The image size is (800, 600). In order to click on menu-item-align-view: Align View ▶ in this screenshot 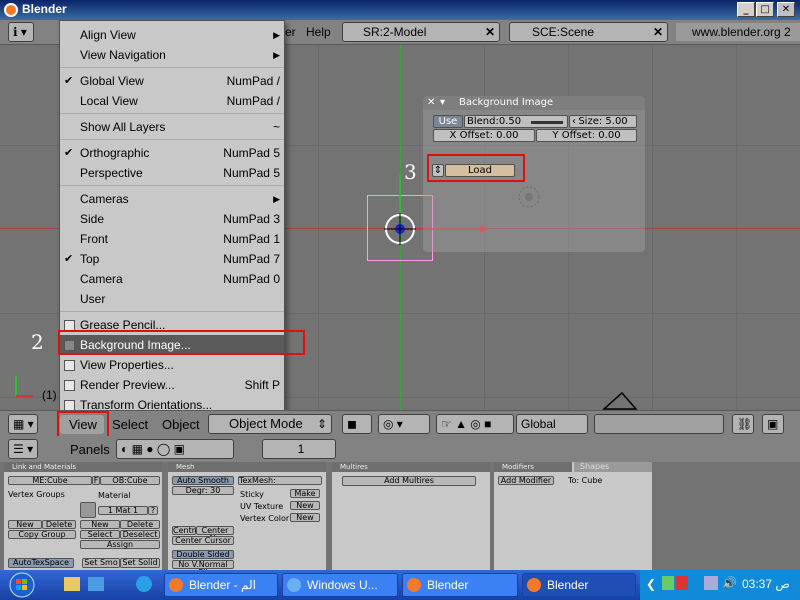, I will do `click(172, 35)`.